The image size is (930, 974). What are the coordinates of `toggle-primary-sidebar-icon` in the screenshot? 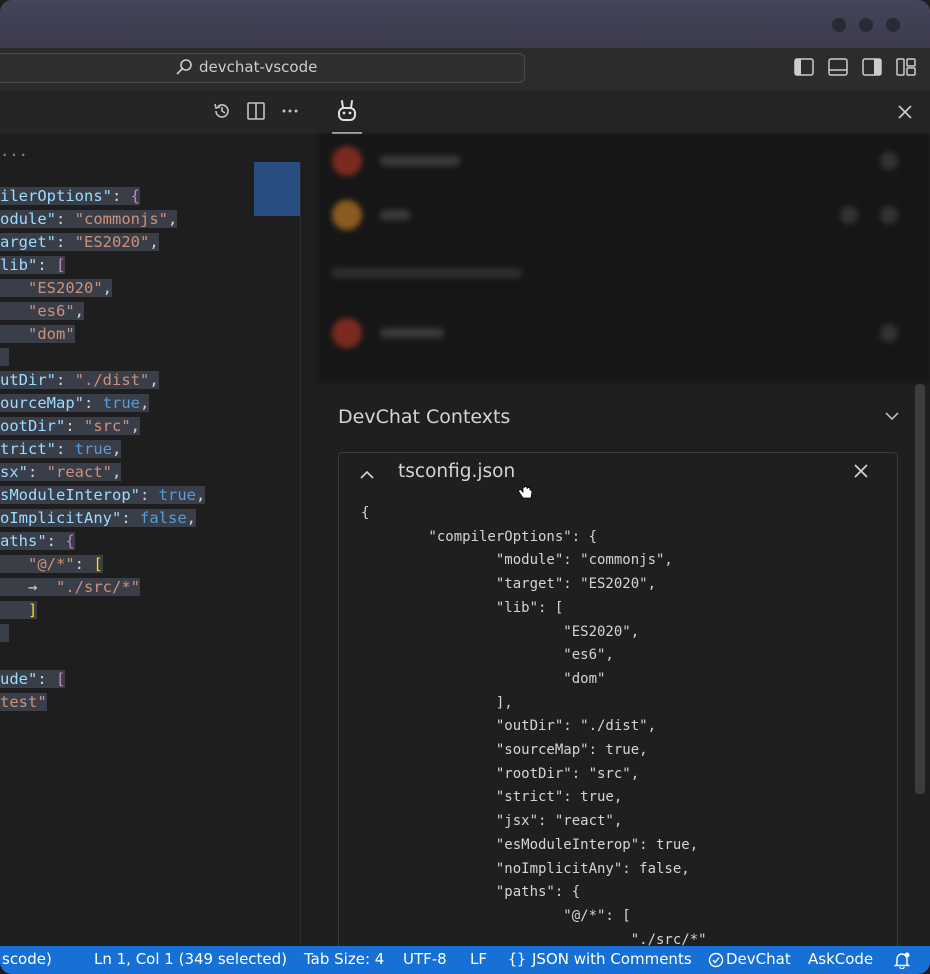 It's located at (804, 67).